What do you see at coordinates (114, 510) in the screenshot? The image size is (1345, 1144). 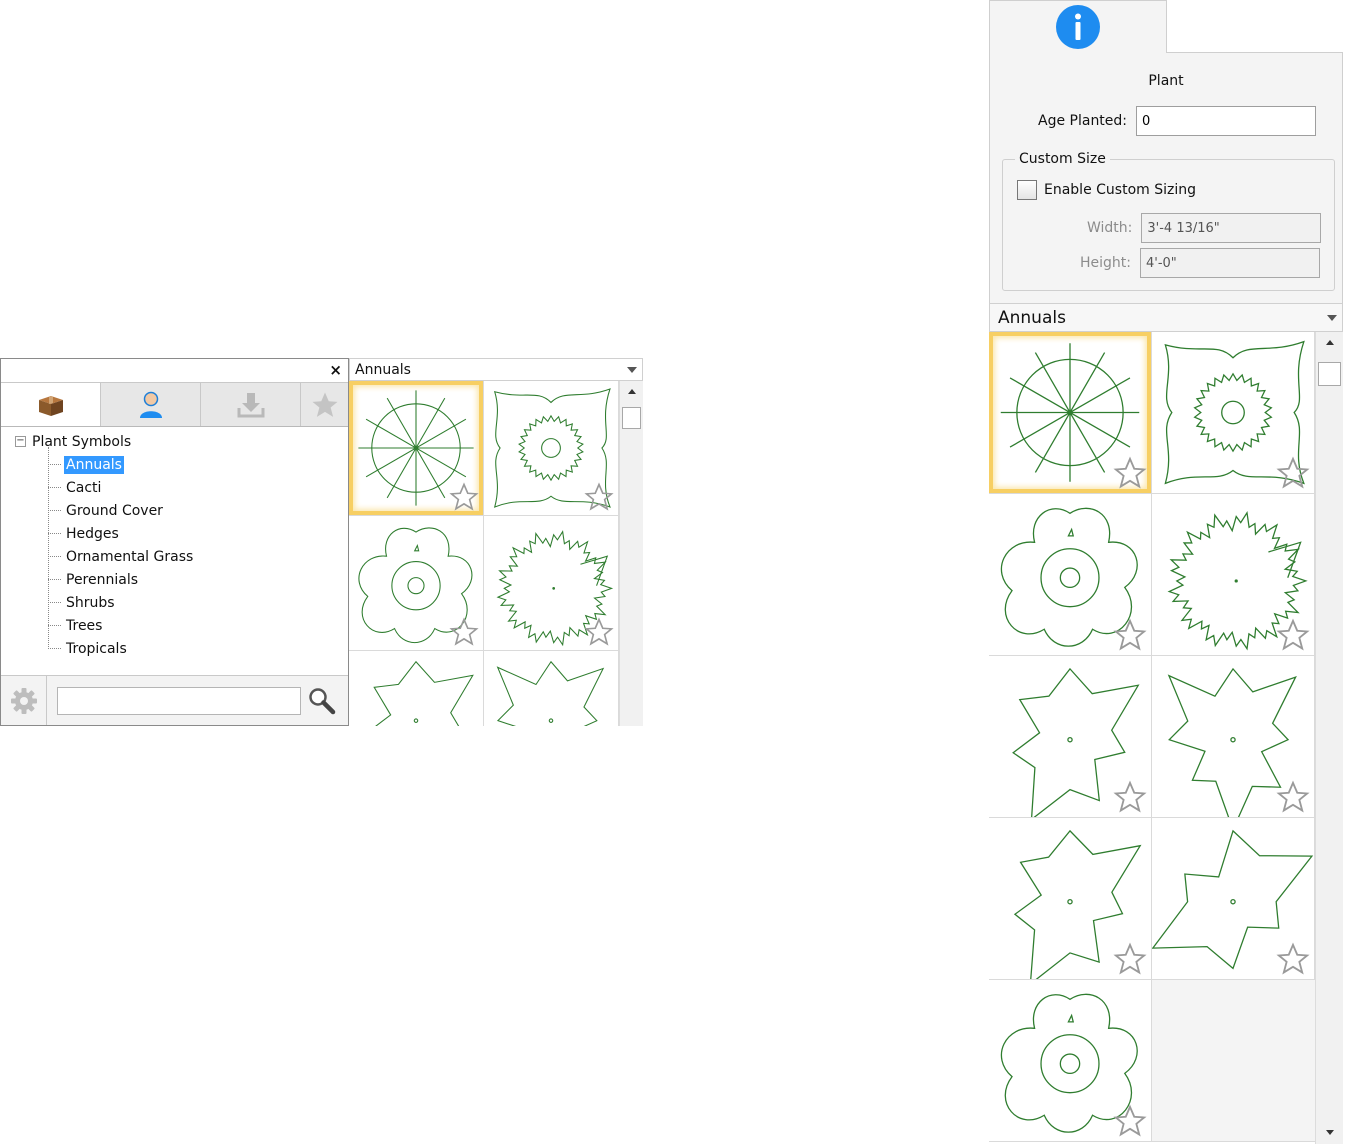 I see `tree-item-label: Ground Cover` at bounding box center [114, 510].